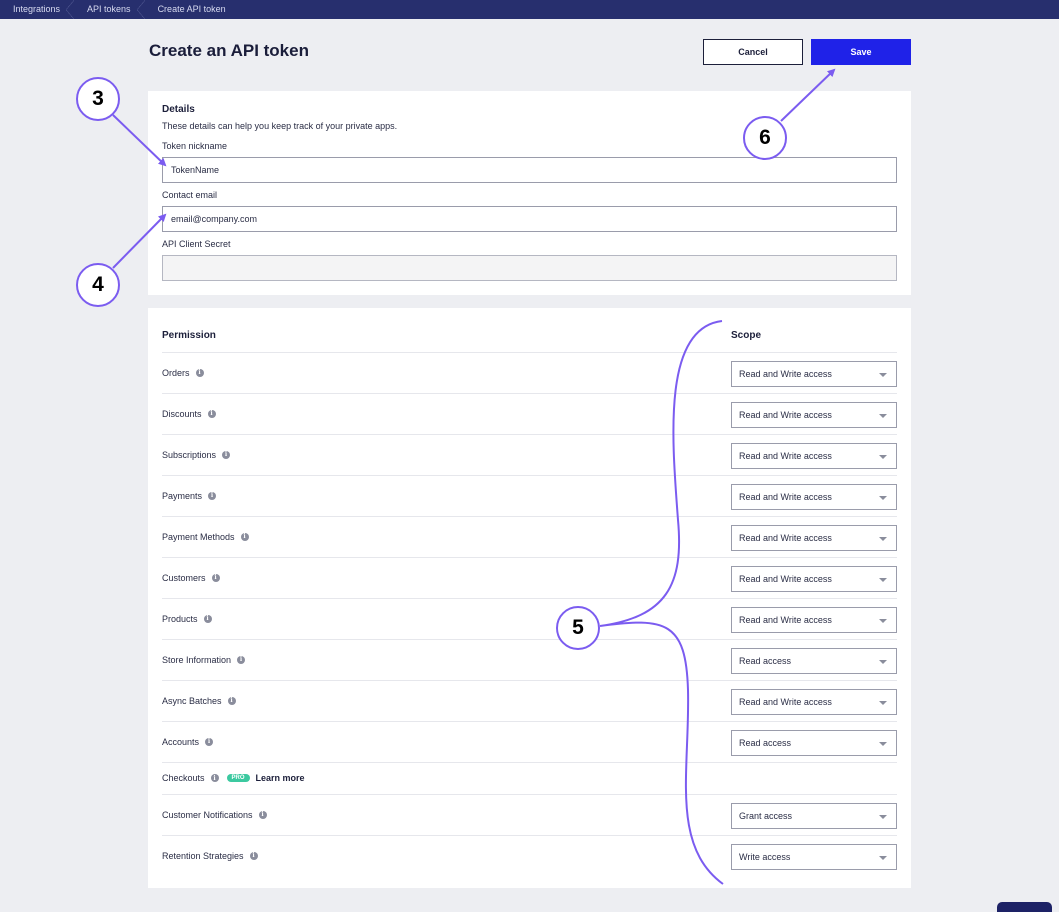  I want to click on scope-select: Write access, so click(814, 856).